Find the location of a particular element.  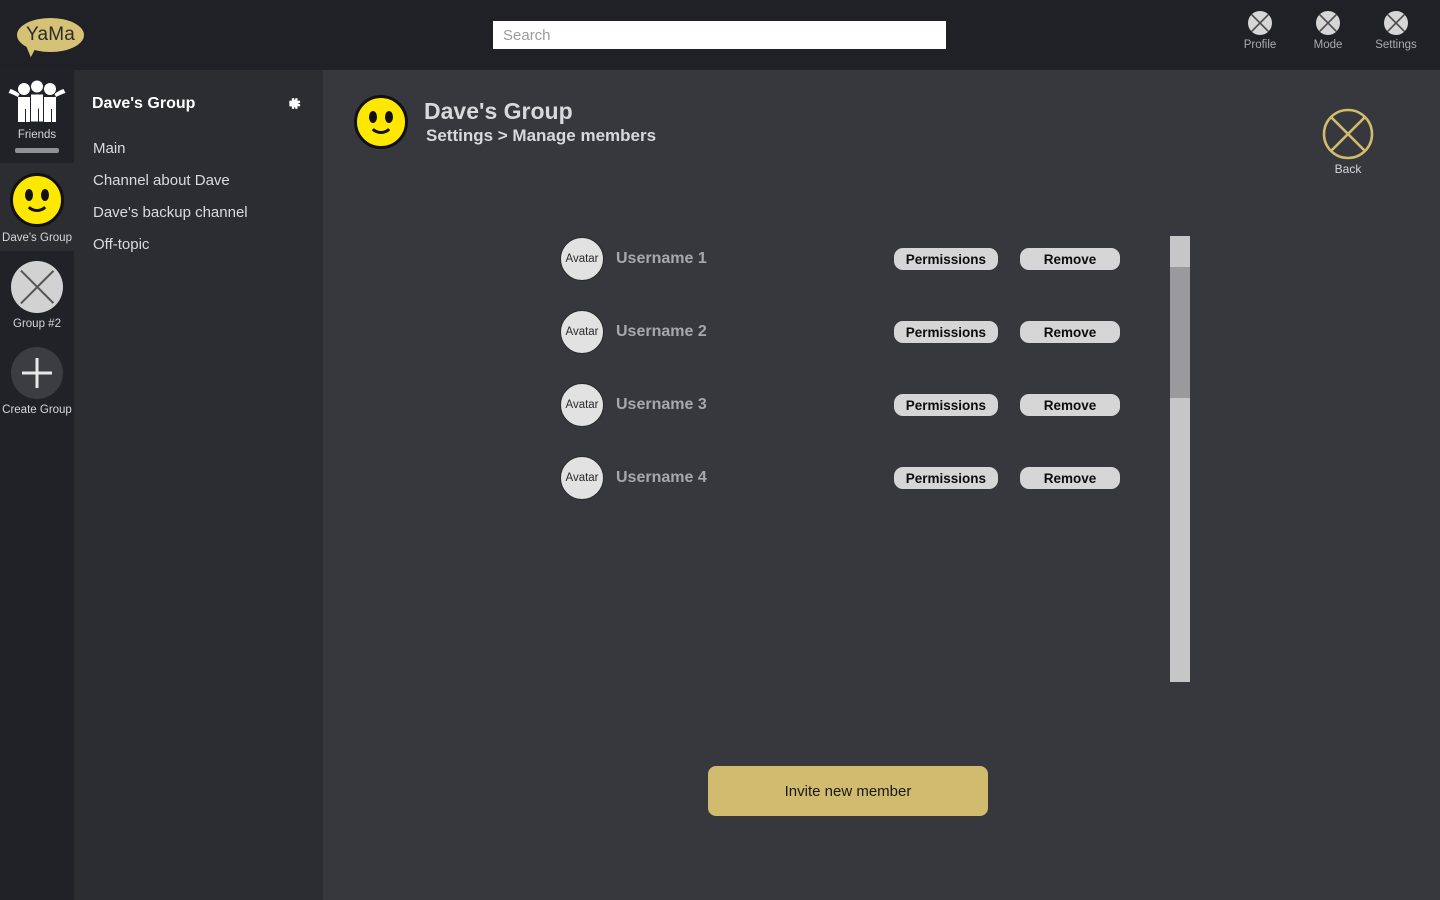

invite-new-member-button: Invite new member is located at coordinates (848, 791).